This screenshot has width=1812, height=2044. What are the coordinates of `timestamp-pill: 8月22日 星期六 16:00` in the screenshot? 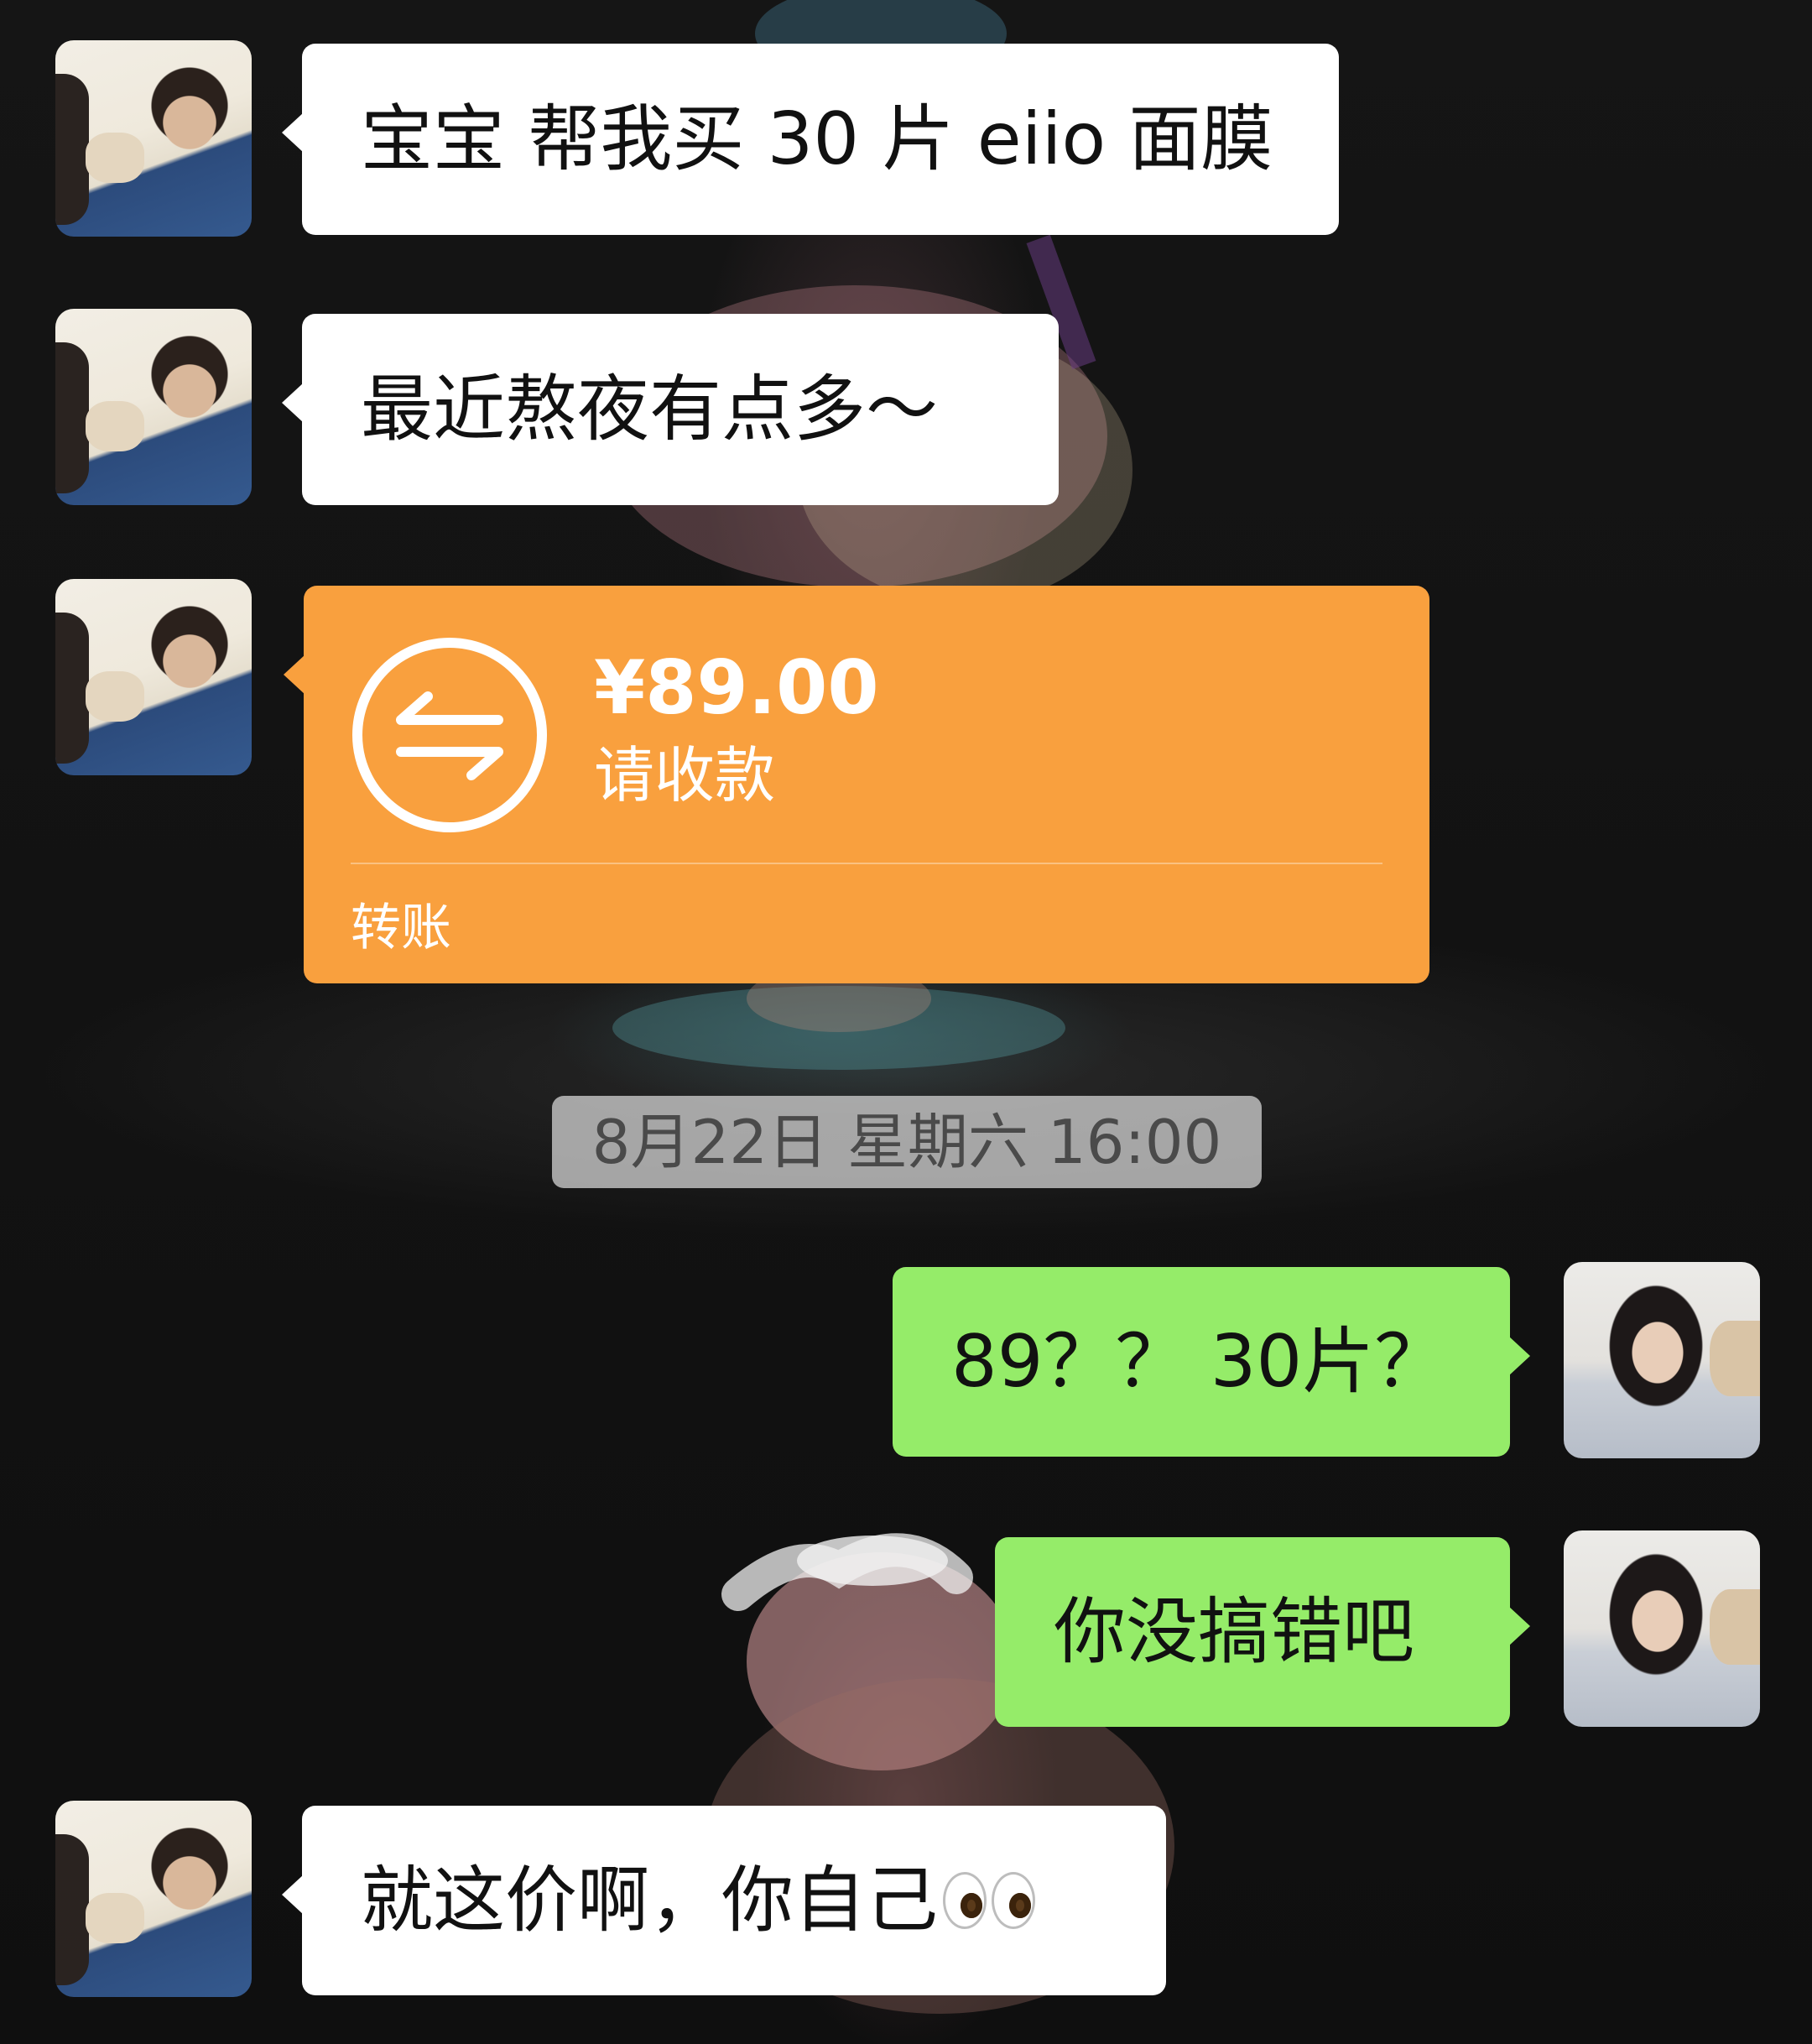 It's located at (907, 1142).